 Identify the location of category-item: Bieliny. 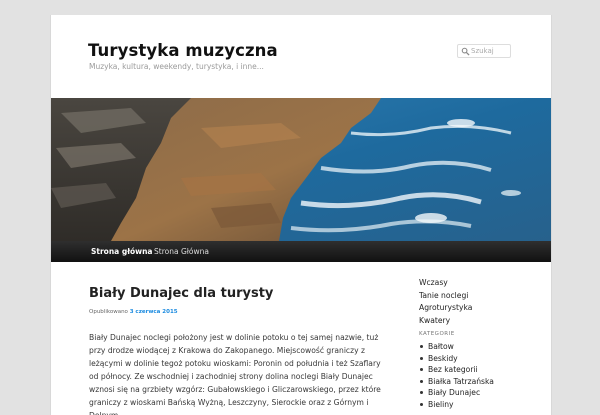
(479, 405).